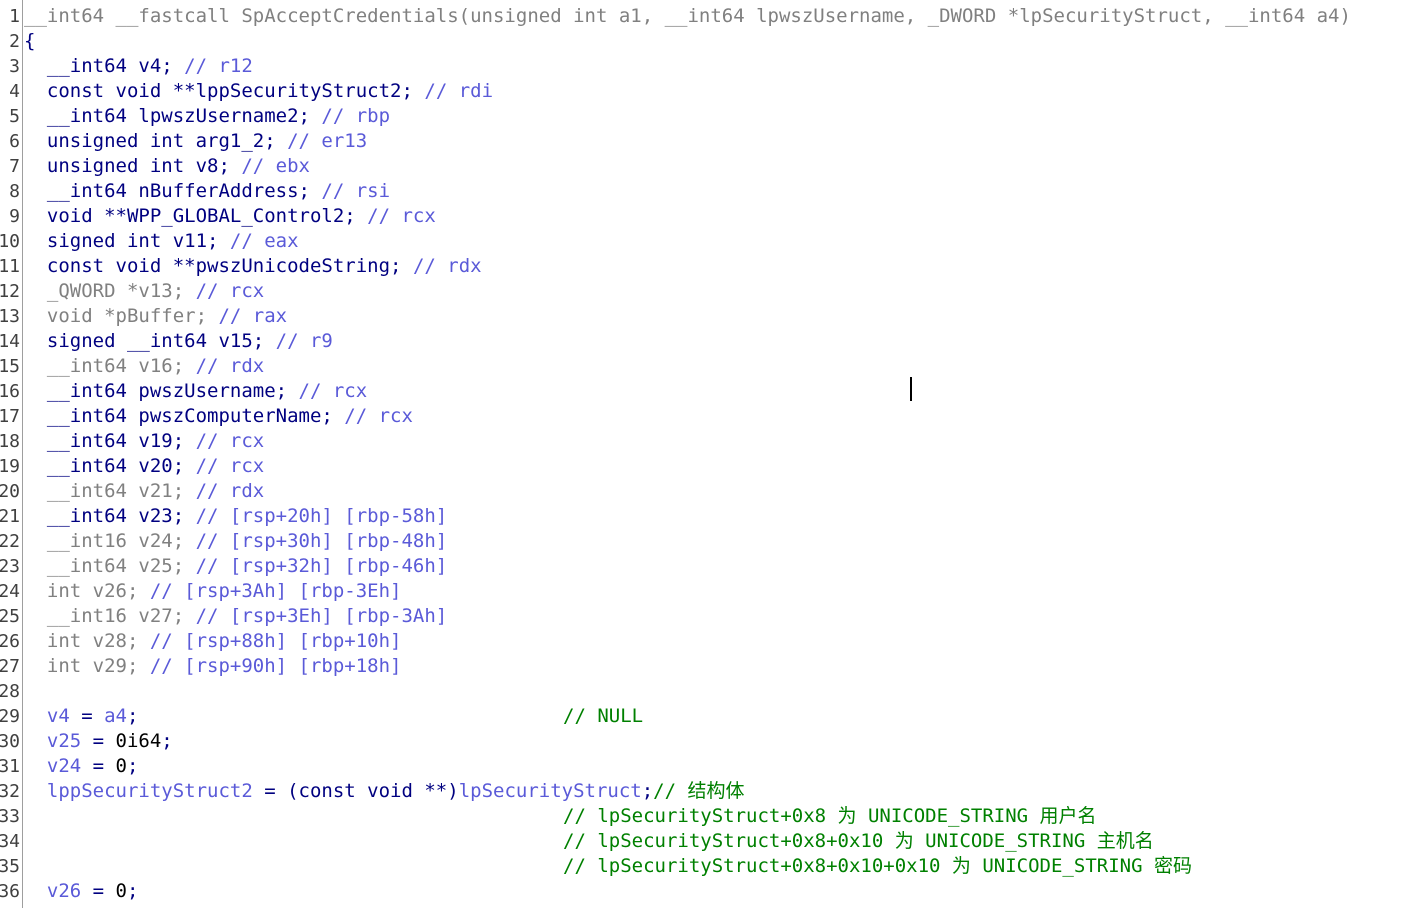 This screenshot has width=1427, height=908. What do you see at coordinates (725, 741) in the screenshot?
I see `code-line: v25 = 0i64;` at bounding box center [725, 741].